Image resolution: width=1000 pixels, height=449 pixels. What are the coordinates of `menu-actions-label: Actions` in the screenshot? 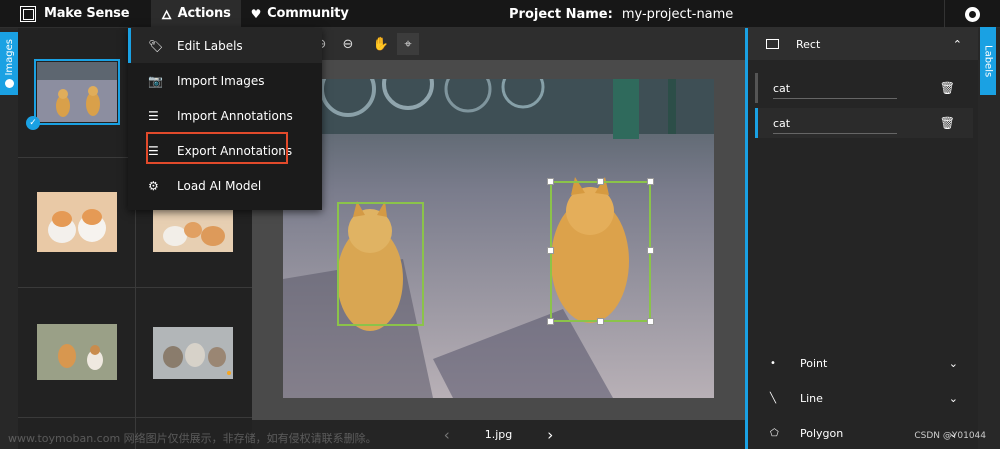 It's located at (204, 13).